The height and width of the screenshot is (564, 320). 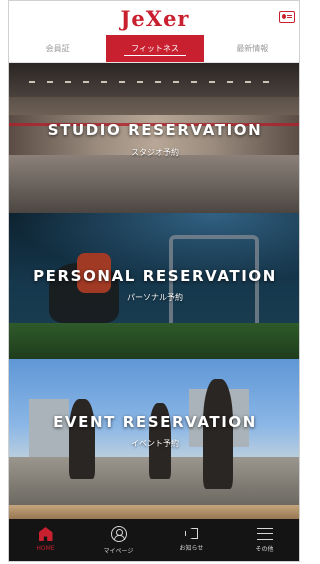 I want to click on studio-floor-image, so click(x=154, y=184).